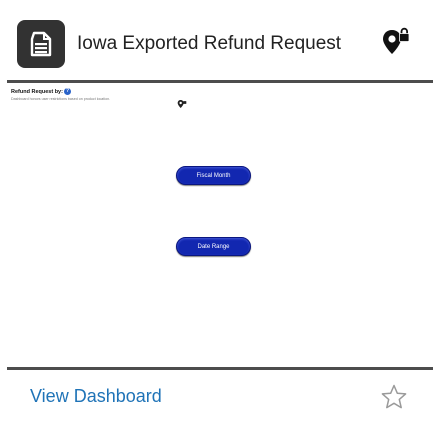 This screenshot has height=422, width=433. What do you see at coordinates (213, 175) in the screenshot?
I see `fiscal-month-button: Fiscal Month` at bounding box center [213, 175].